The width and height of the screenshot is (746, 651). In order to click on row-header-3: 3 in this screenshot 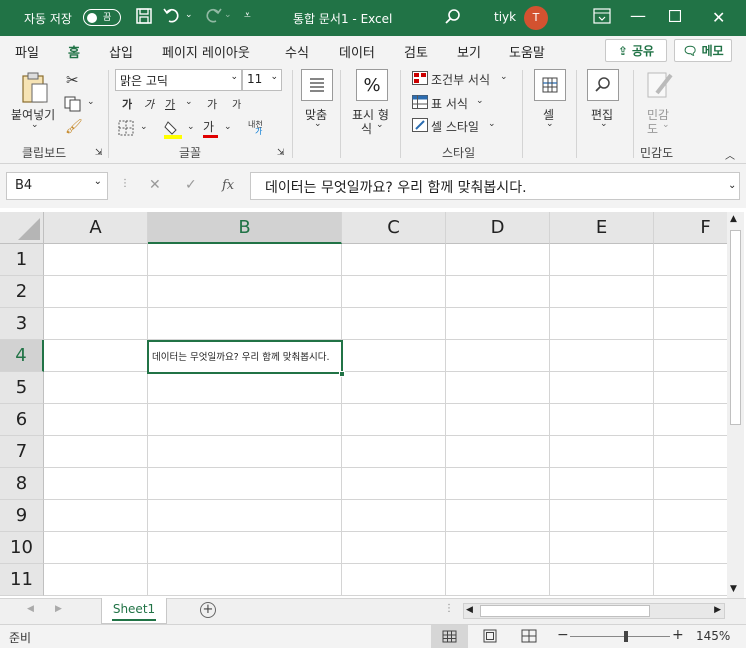, I will do `click(22, 324)`.